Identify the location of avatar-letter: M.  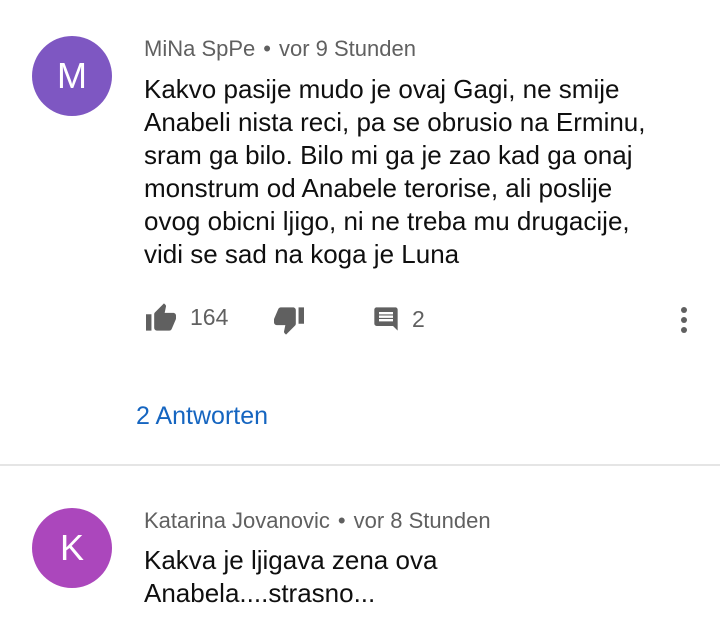
(72, 75).